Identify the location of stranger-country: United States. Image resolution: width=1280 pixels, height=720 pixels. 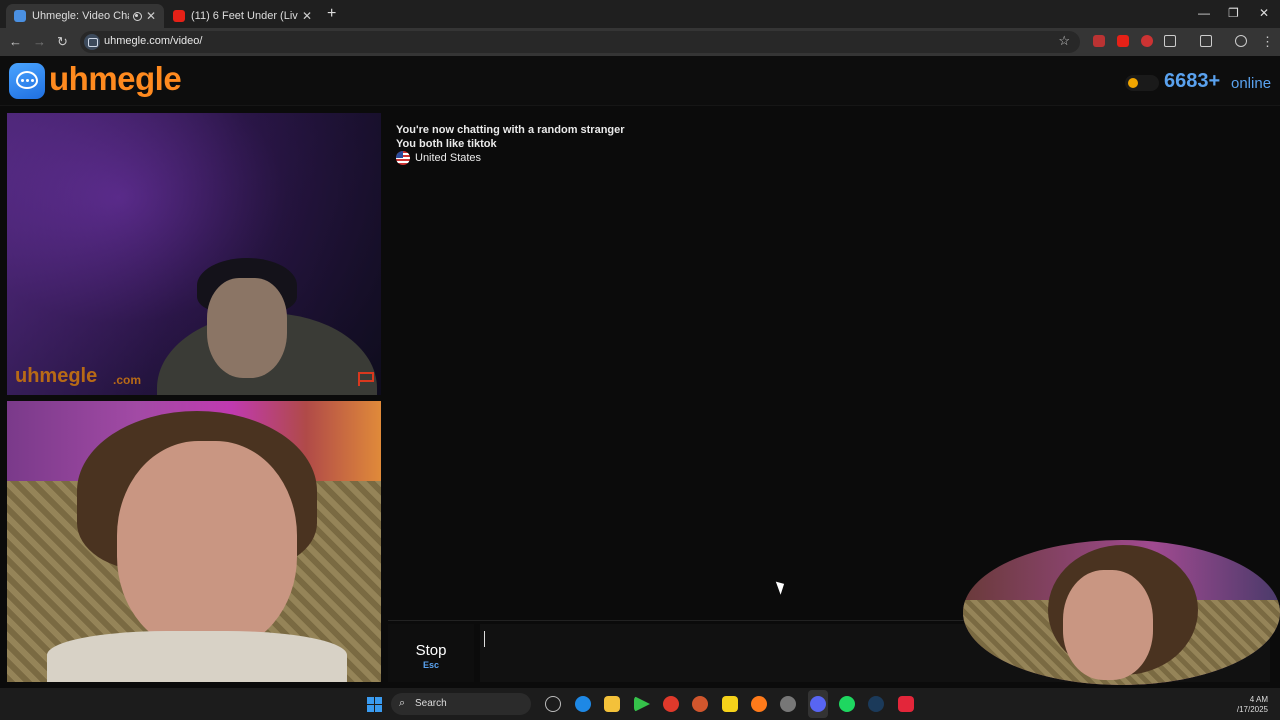
(448, 158).